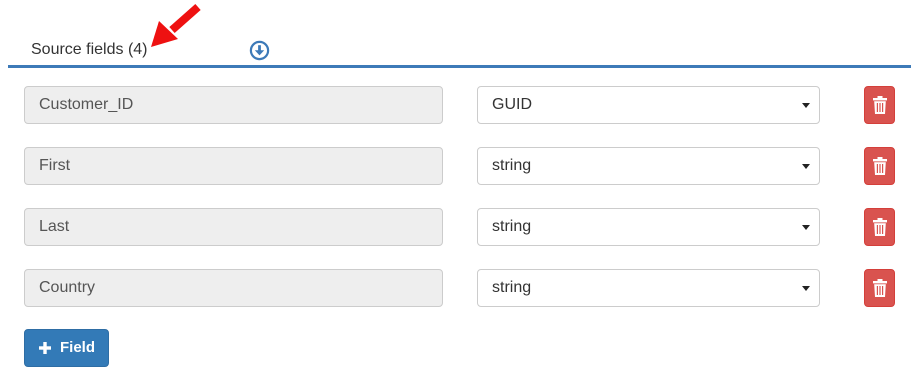  What do you see at coordinates (459, 66) in the screenshot?
I see `header-underline` at bounding box center [459, 66].